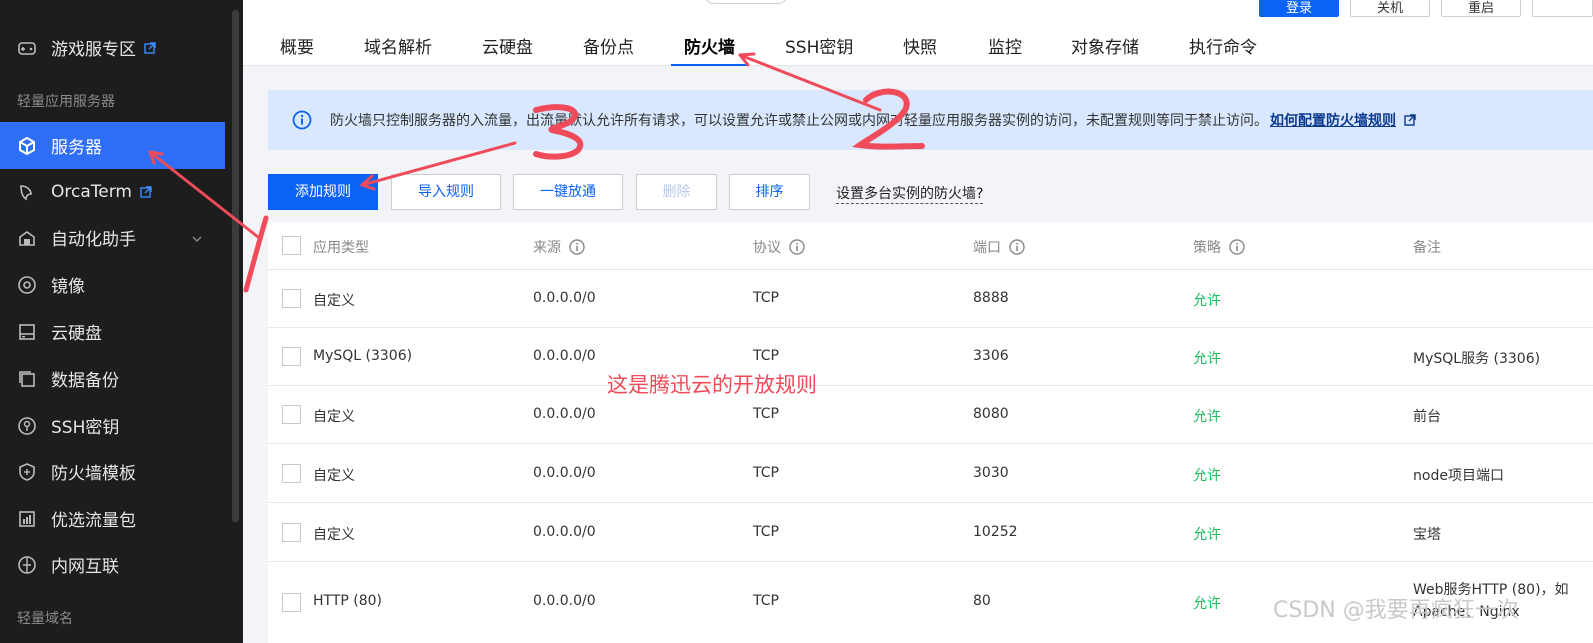  What do you see at coordinates (1105, 48) in the screenshot?
I see `tab-object-storage: 对象存储` at bounding box center [1105, 48].